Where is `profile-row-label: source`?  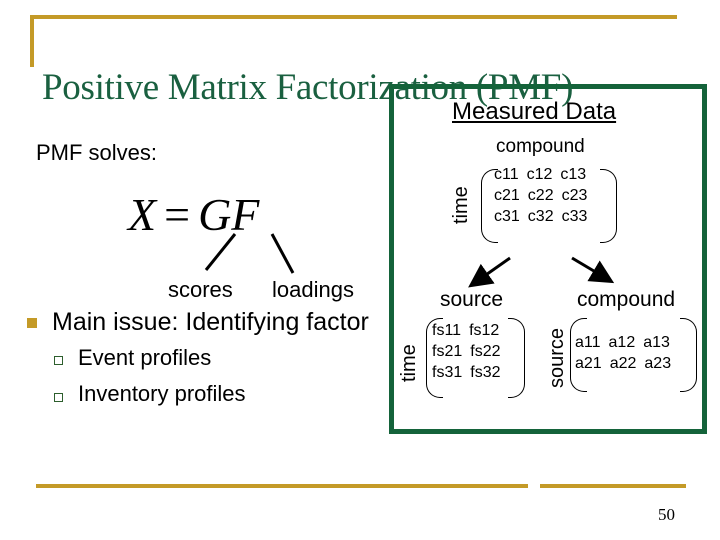 profile-row-label: source is located at coordinates (557, 357).